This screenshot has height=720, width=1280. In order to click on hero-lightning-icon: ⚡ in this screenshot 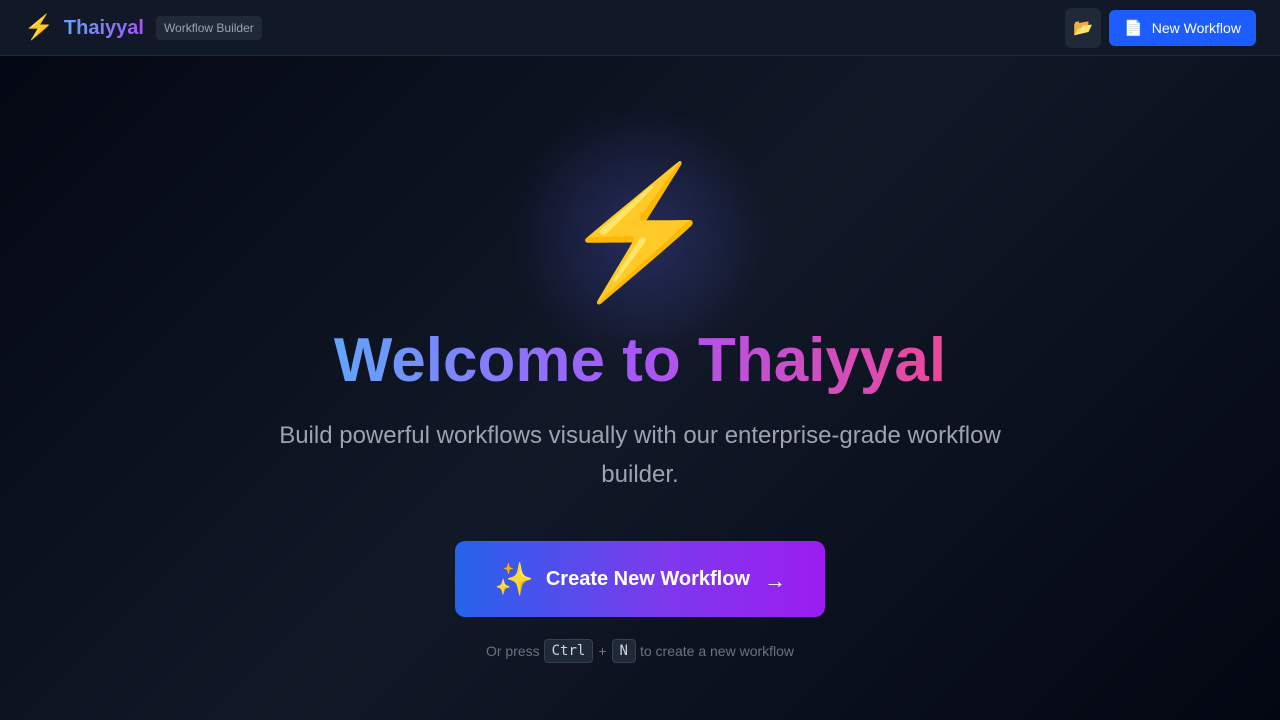, I will do `click(640, 232)`.